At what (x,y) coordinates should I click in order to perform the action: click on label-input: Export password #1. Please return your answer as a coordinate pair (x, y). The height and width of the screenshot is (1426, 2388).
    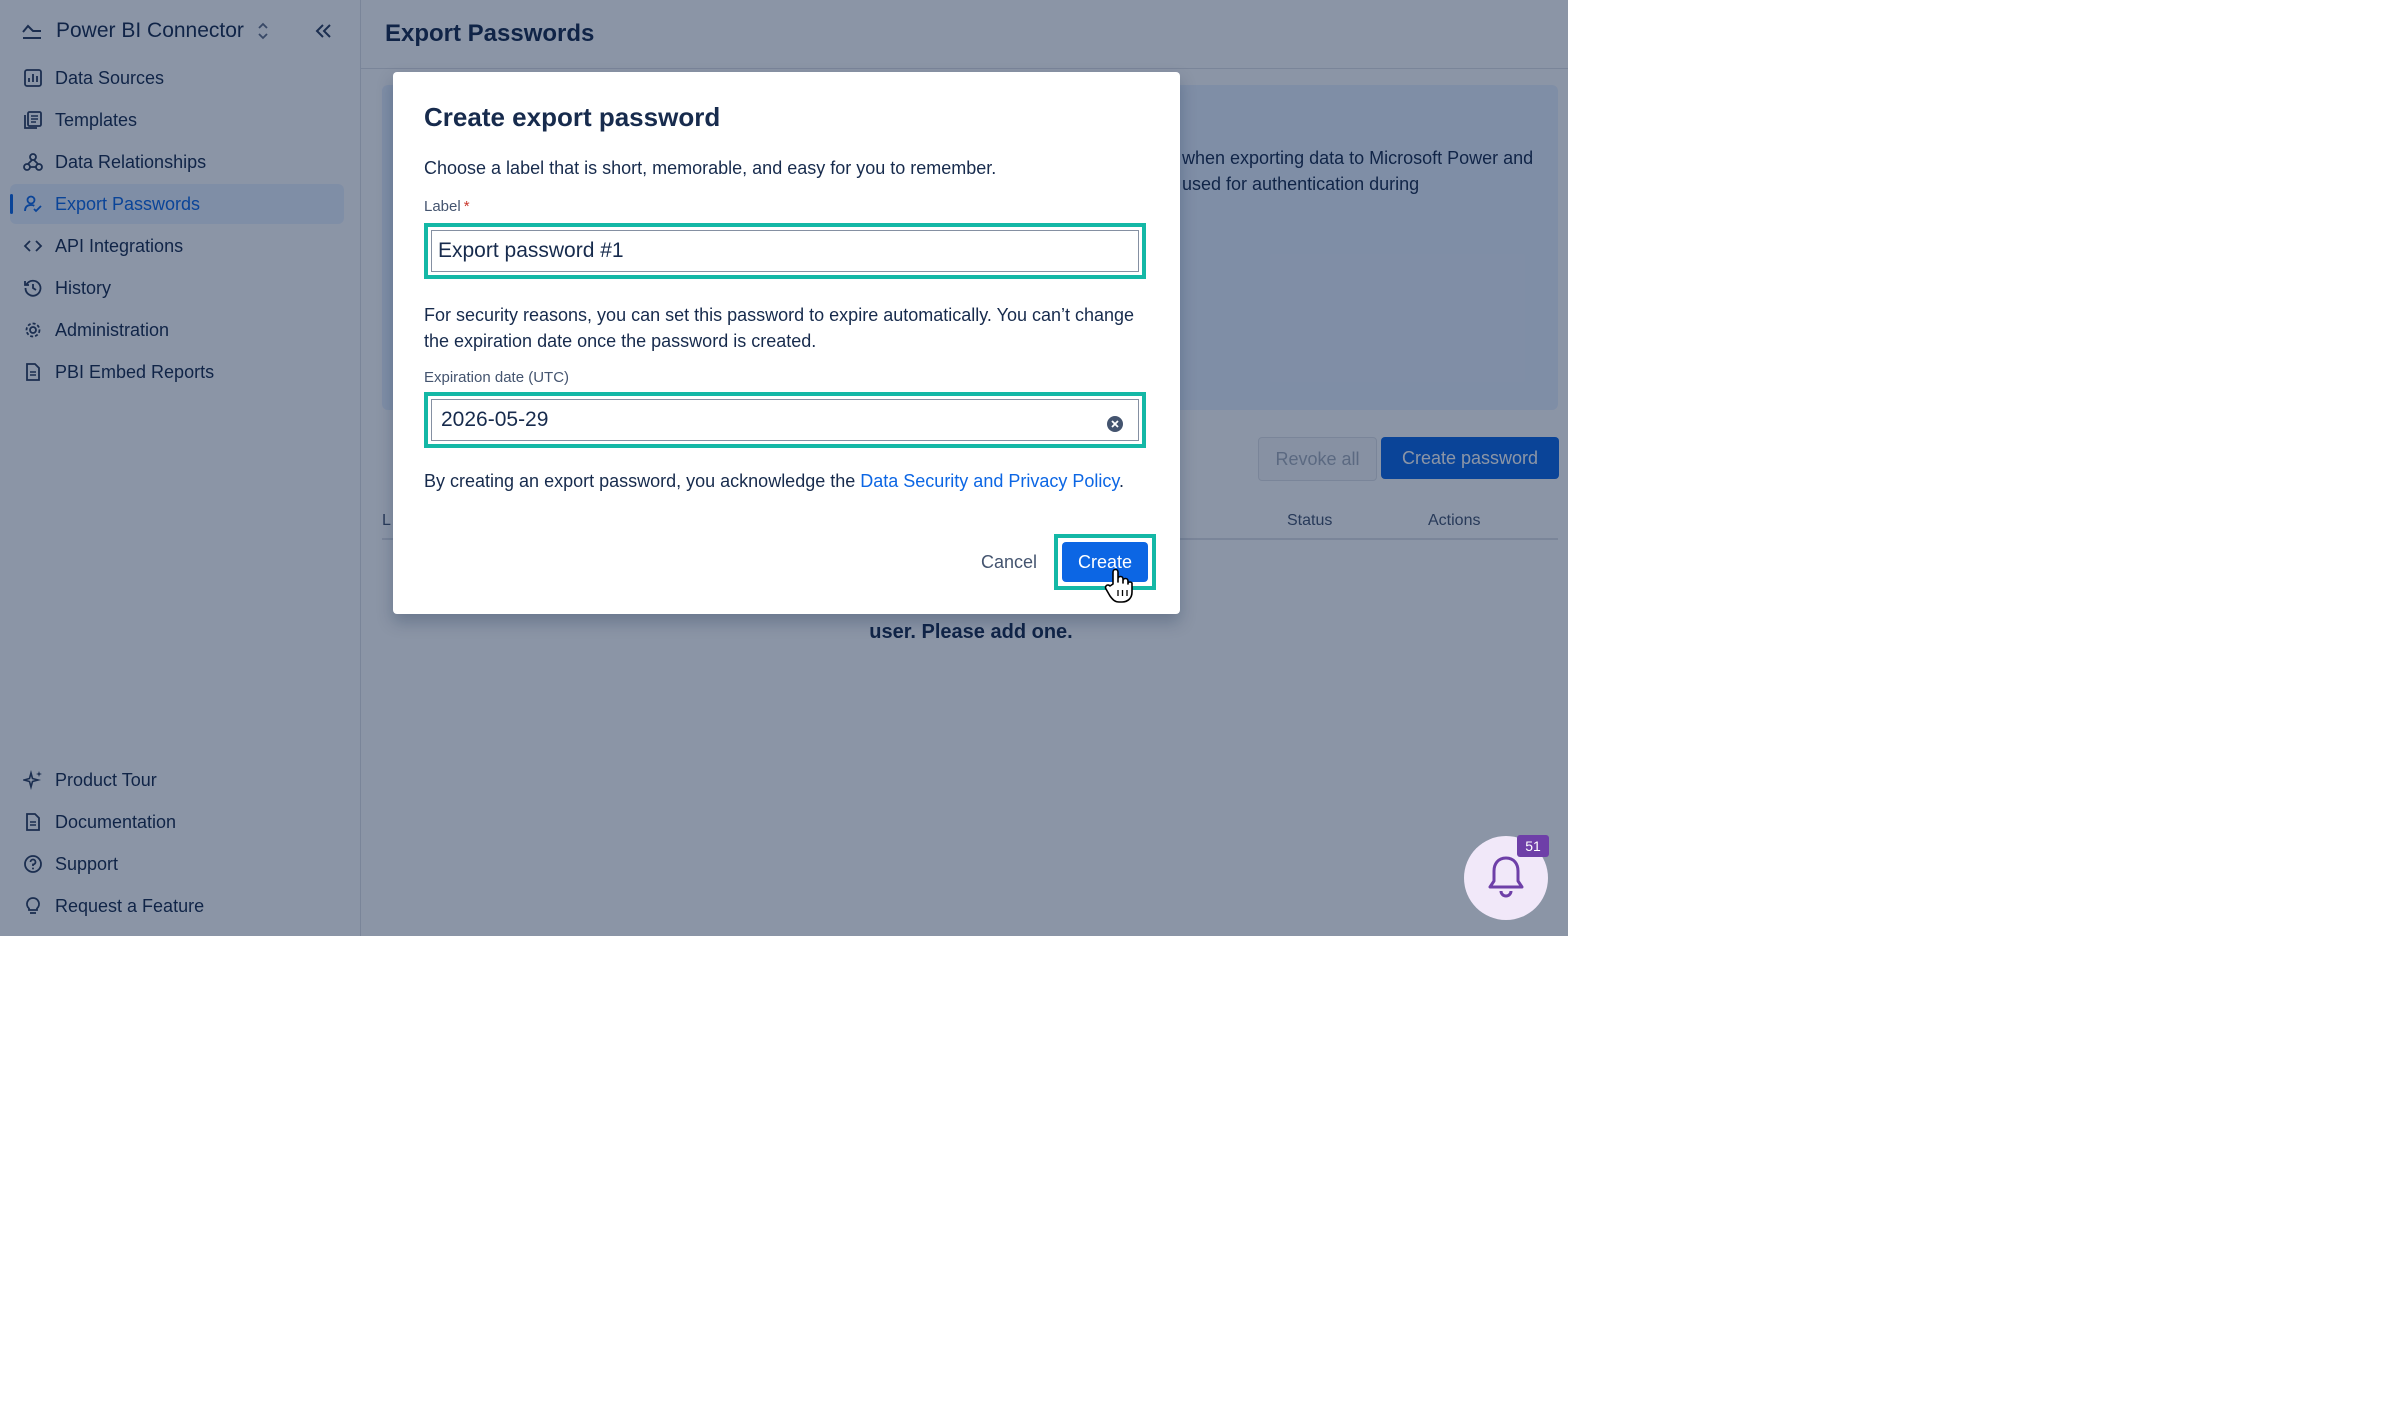
    Looking at the image, I should click on (785, 251).